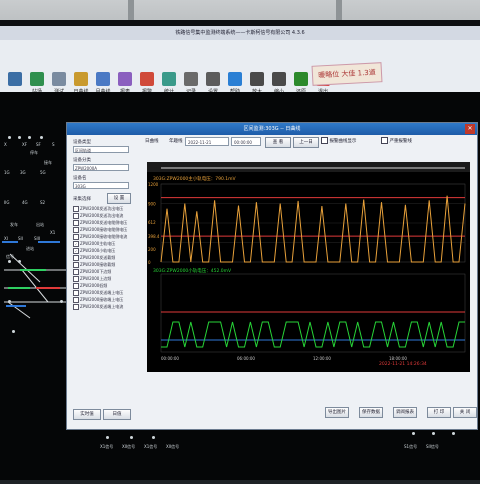  Describe the element at coordinates (301, 79) in the screenshot. I see `restore-icon` at that location.